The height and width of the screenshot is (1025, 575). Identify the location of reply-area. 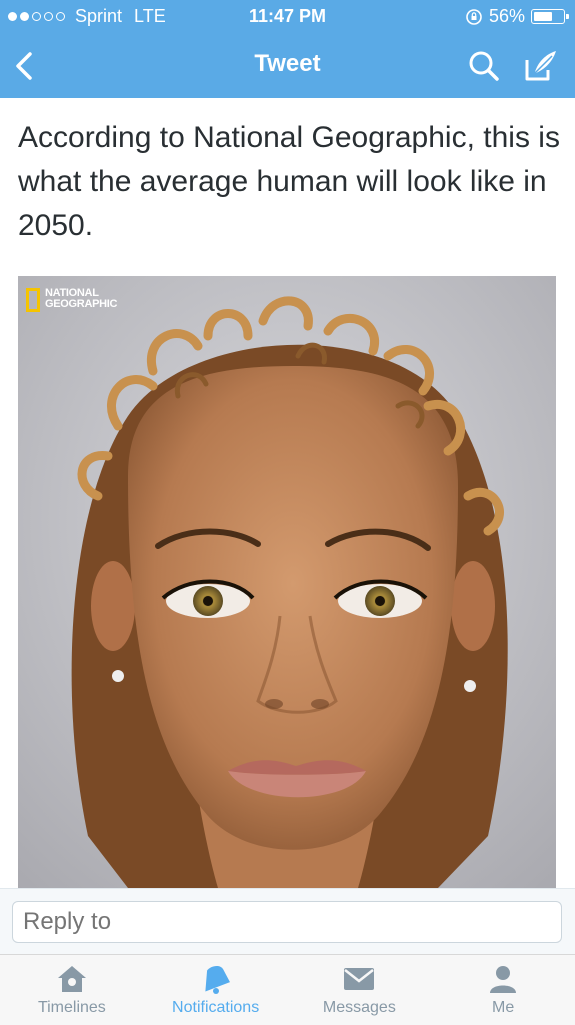
(287, 921).